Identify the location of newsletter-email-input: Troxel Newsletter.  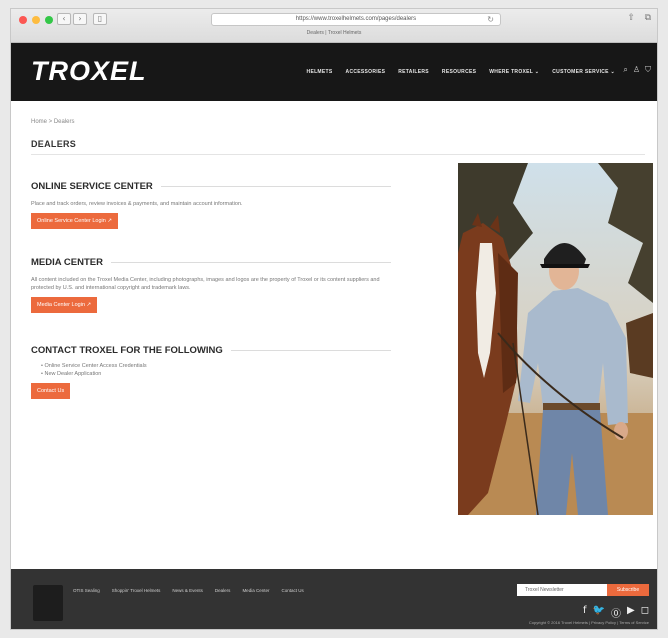
(562, 590).